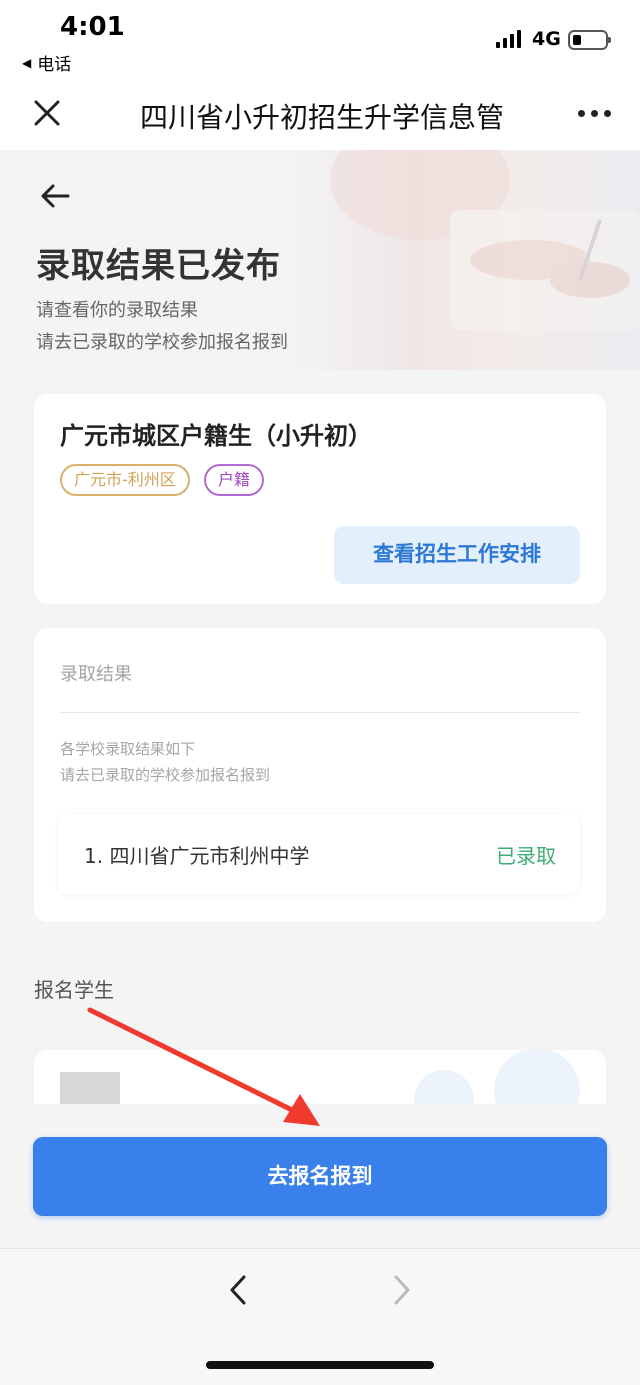 This screenshot has height=1385, width=640. What do you see at coordinates (546, 39) in the screenshot?
I see `network-type: 4G` at bounding box center [546, 39].